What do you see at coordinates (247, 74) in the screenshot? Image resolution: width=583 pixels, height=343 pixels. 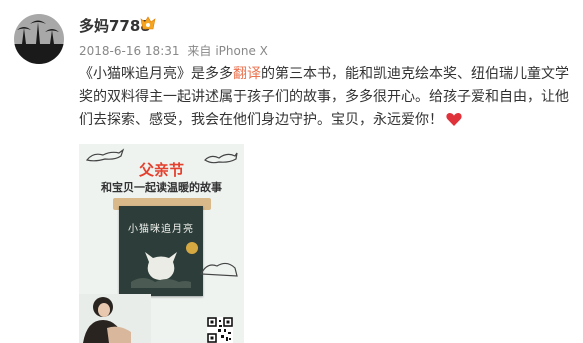 I see `post-link-translate: 翻译` at bounding box center [247, 74].